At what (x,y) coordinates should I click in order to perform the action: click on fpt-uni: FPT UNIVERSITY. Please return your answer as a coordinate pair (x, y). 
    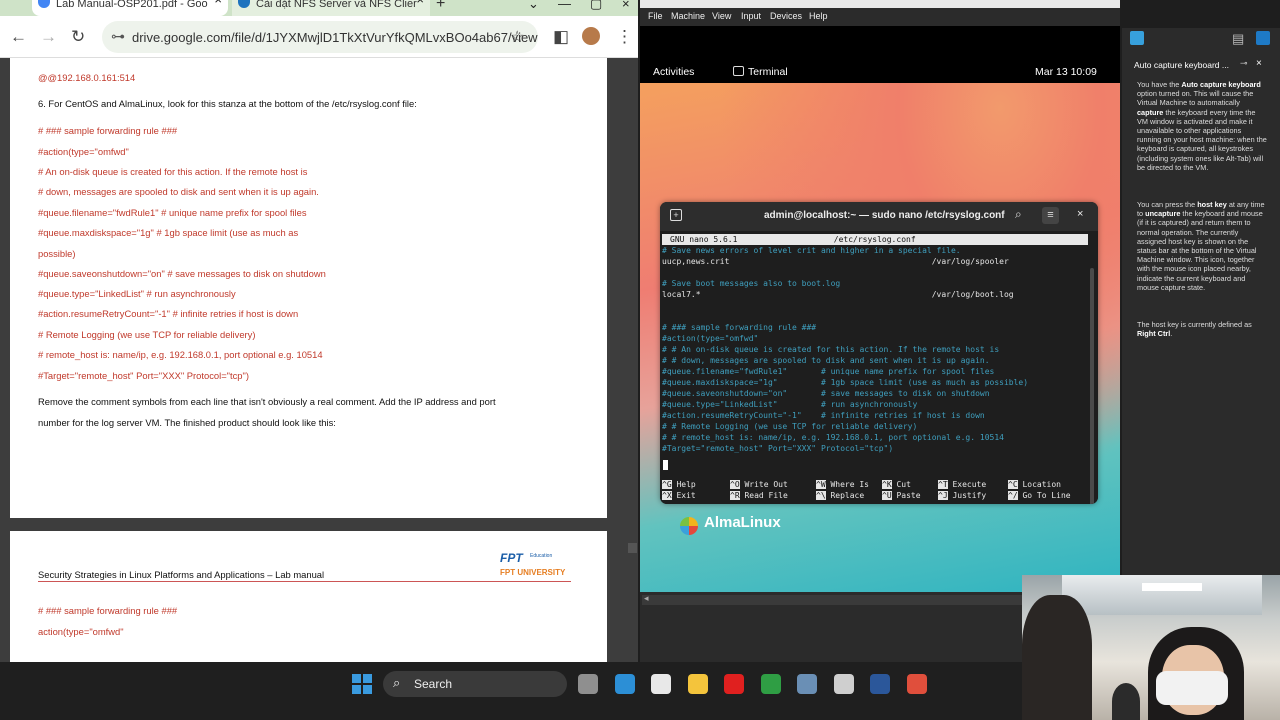
    Looking at the image, I should click on (533, 572).